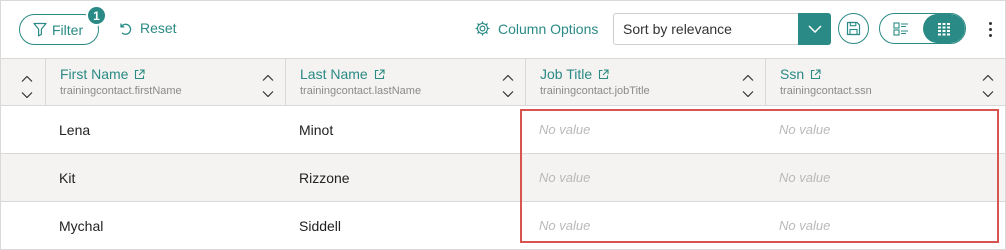 This screenshot has width=1006, height=250. I want to click on view-toggle, so click(922, 28).